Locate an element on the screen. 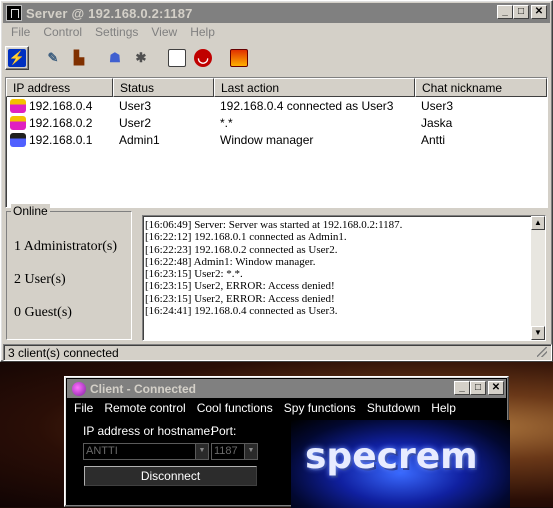 This screenshot has width=553, height=508. cell-status: Admin1 is located at coordinates (139, 139).